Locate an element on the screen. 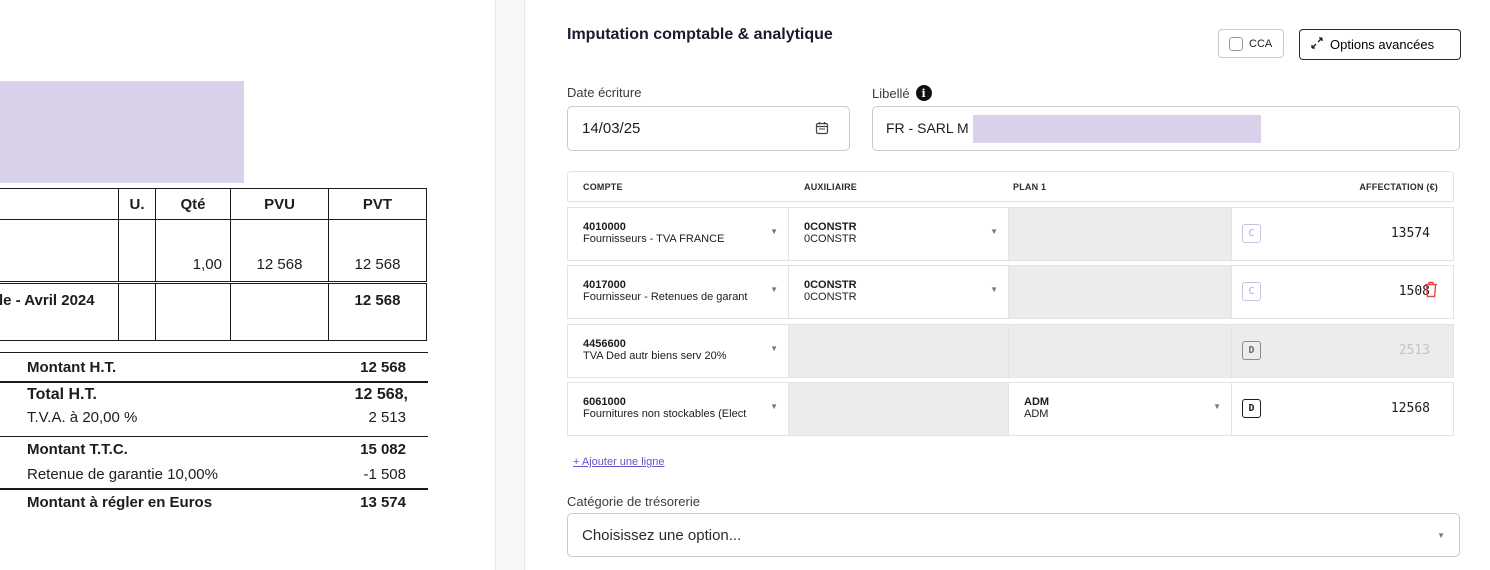 The image size is (1490, 570). affectation-cell: C 1508 is located at coordinates (1342, 292).